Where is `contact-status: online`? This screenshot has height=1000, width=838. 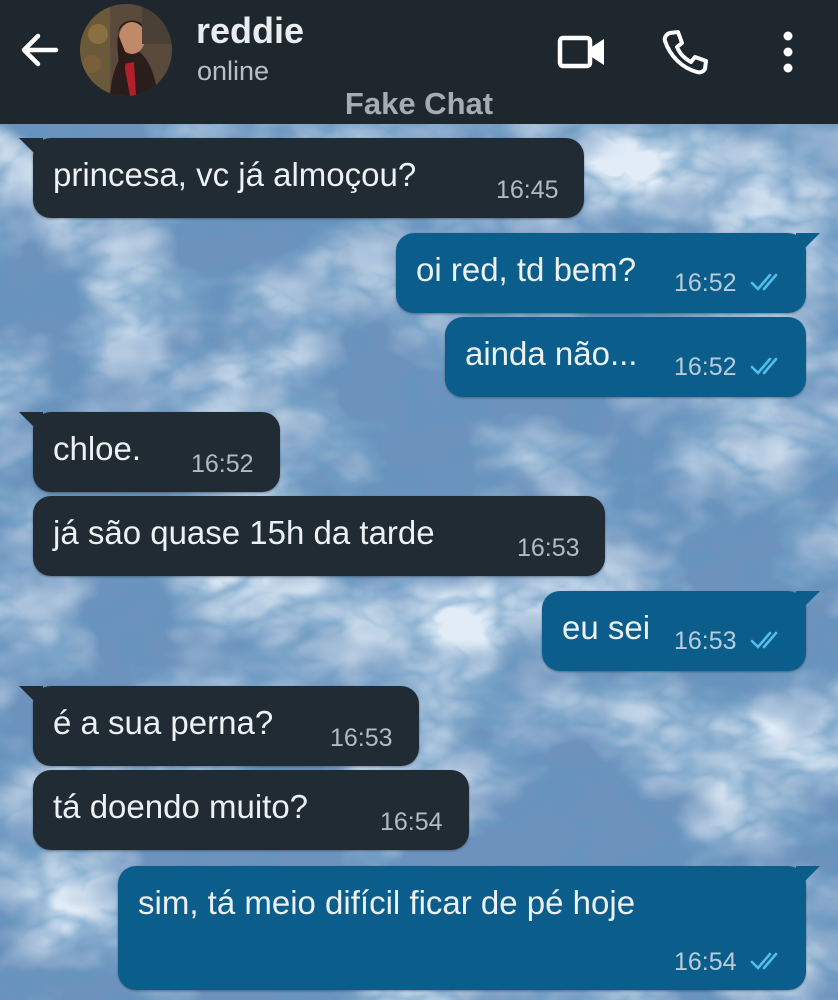
contact-status: online is located at coordinates (233, 71).